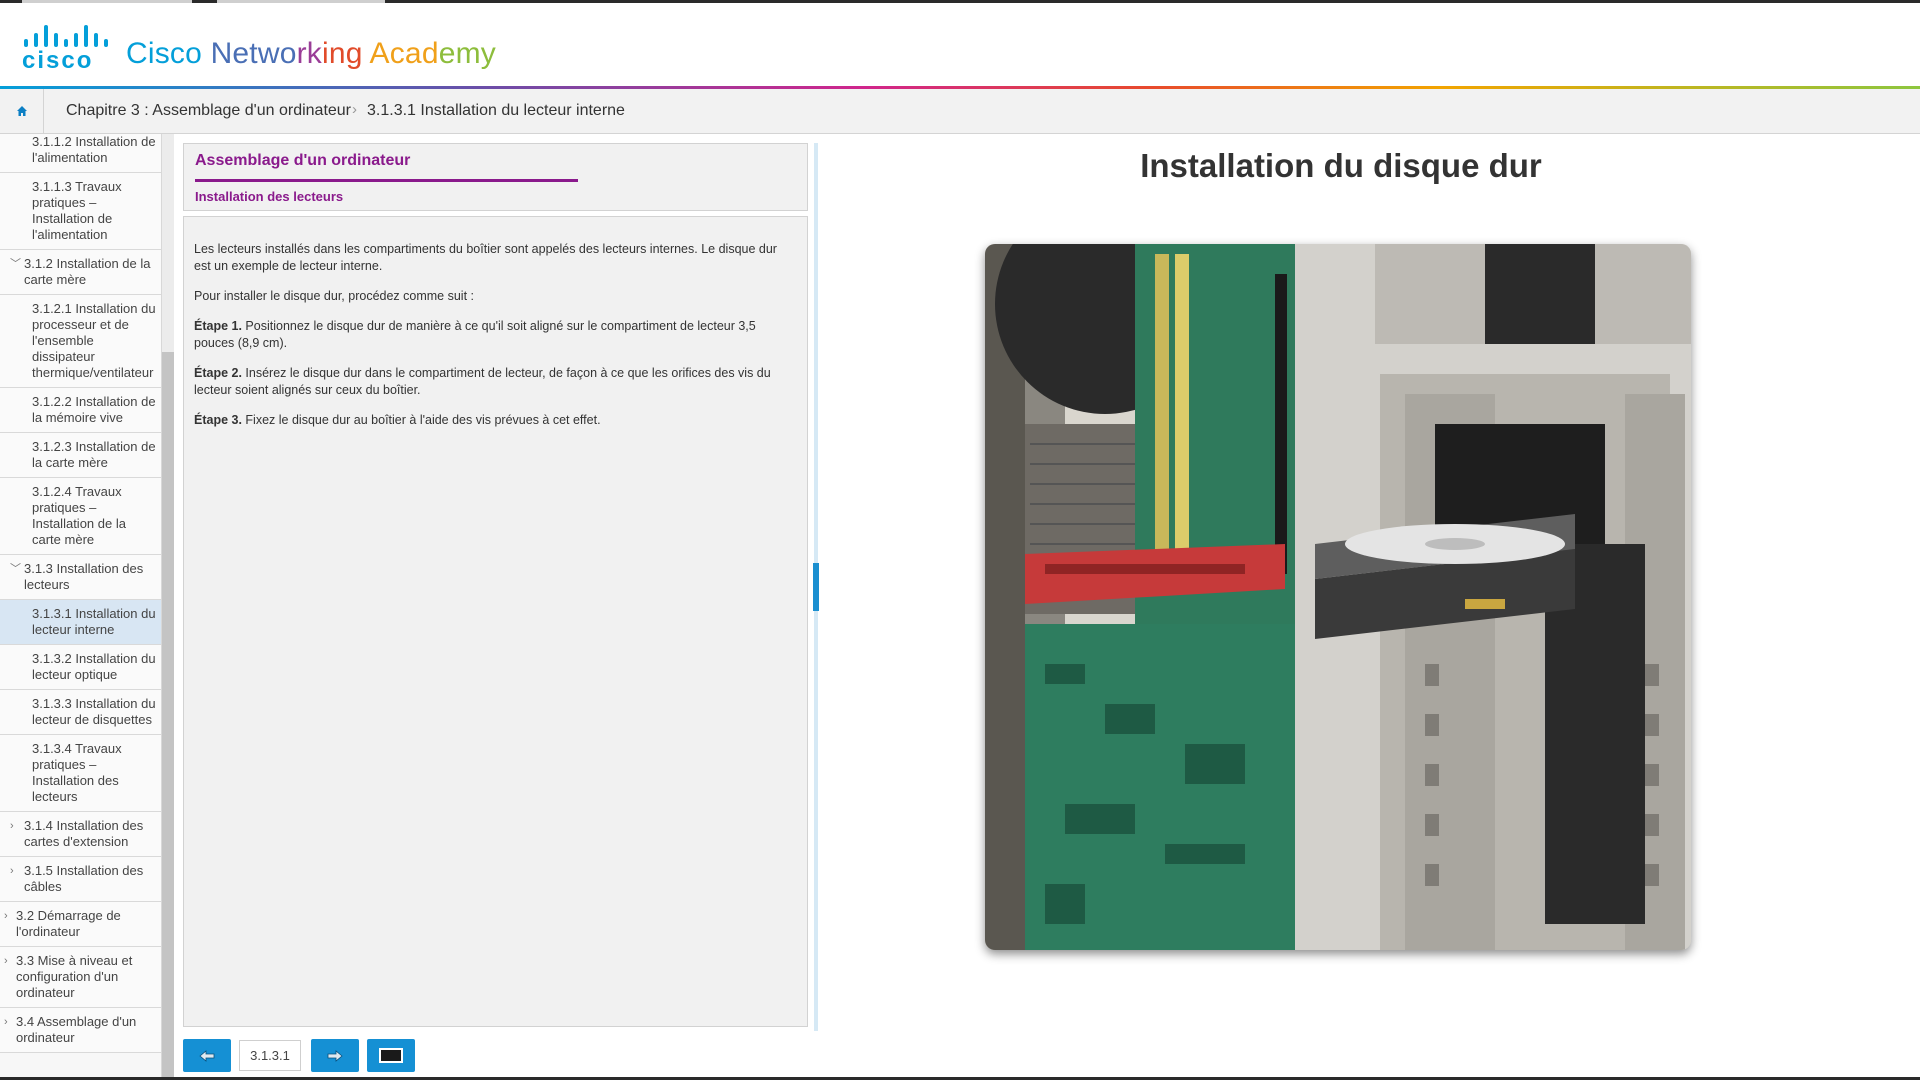 The width and height of the screenshot is (1920, 1080). I want to click on academy-title-part: rk, so click(309, 53).